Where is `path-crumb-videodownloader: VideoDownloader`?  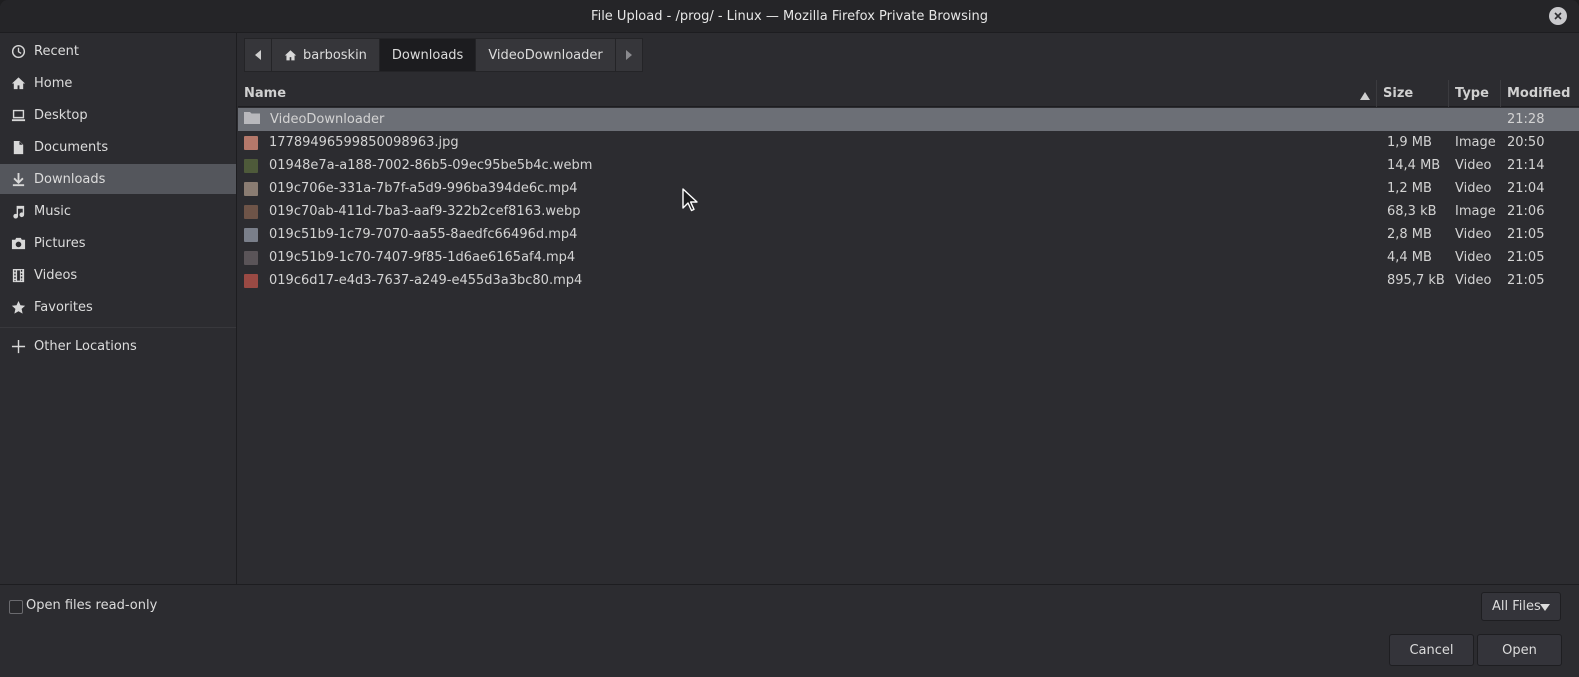
path-crumb-videodownloader: VideoDownloader is located at coordinates (545, 55).